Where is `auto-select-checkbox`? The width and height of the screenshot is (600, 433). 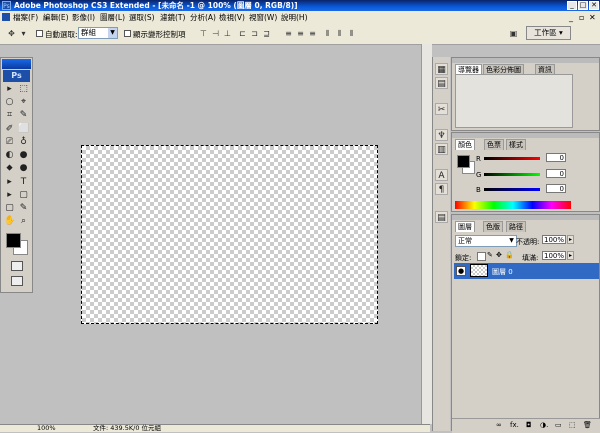
auto-select-checkbox is located at coordinates (39, 33).